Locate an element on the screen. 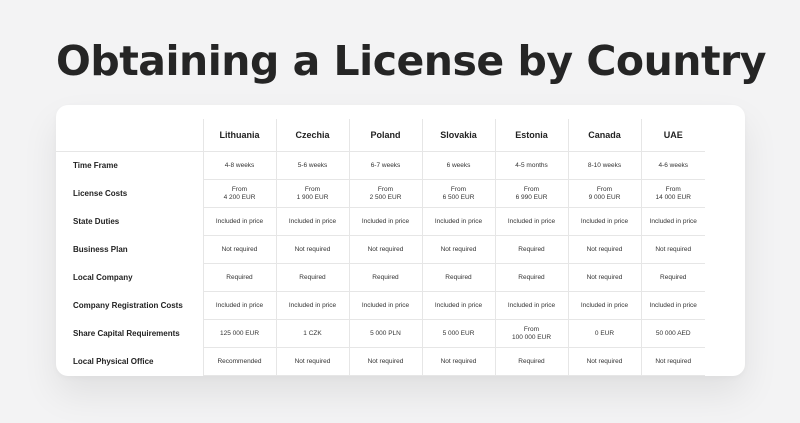  column-header-slovakia: Slovakia is located at coordinates (458, 135).